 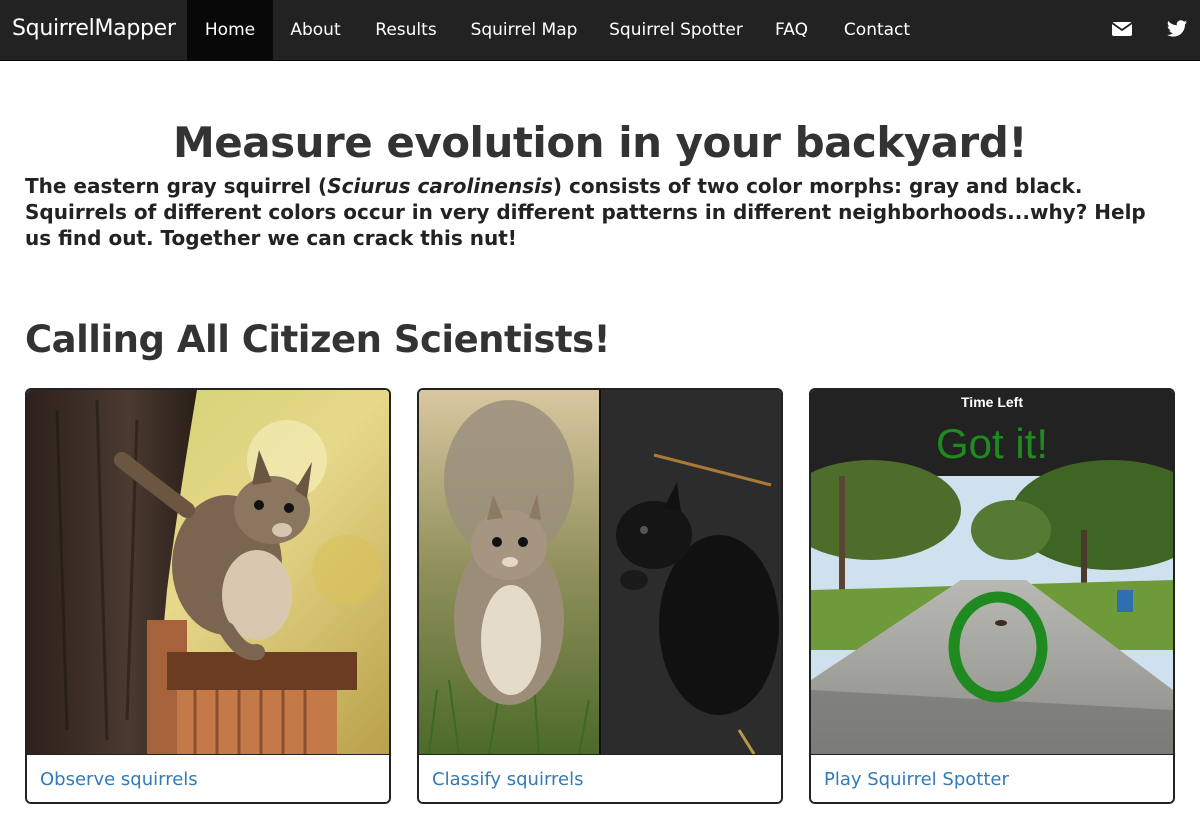 What do you see at coordinates (508, 779) in the screenshot?
I see `classify-squirrels-link: Classify squirrels` at bounding box center [508, 779].